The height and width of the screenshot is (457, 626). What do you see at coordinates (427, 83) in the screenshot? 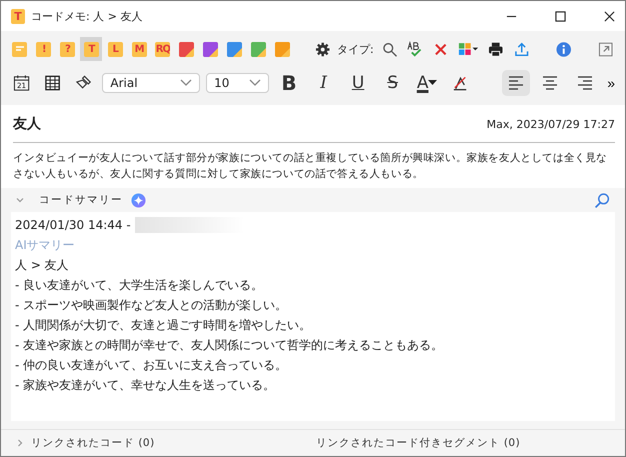
I see `color-button: A` at bounding box center [427, 83].